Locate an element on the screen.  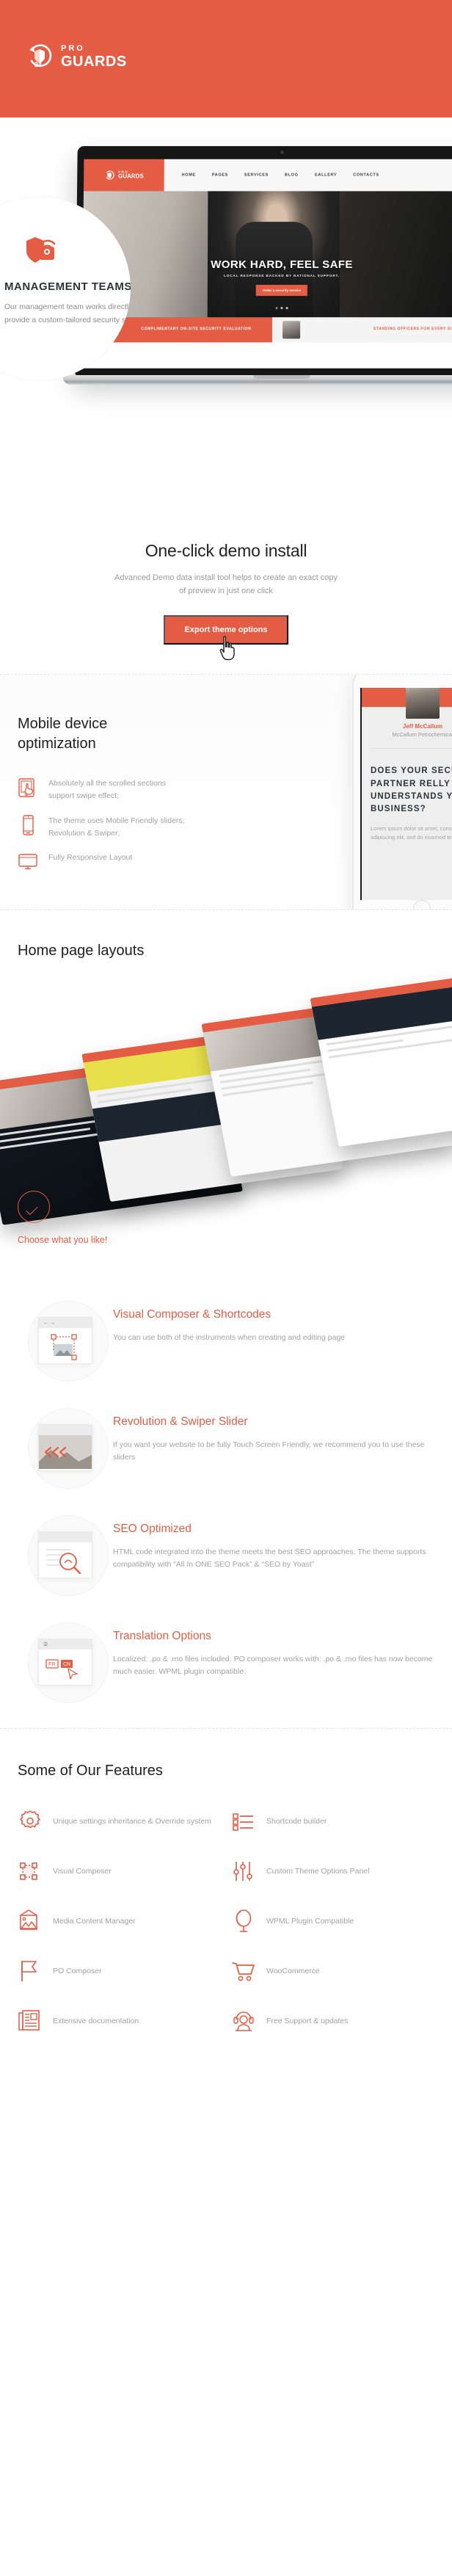
promo-strip-right-text: STANDING OFFICERS FOR EVERY SITUATION is located at coordinates (412, 330).